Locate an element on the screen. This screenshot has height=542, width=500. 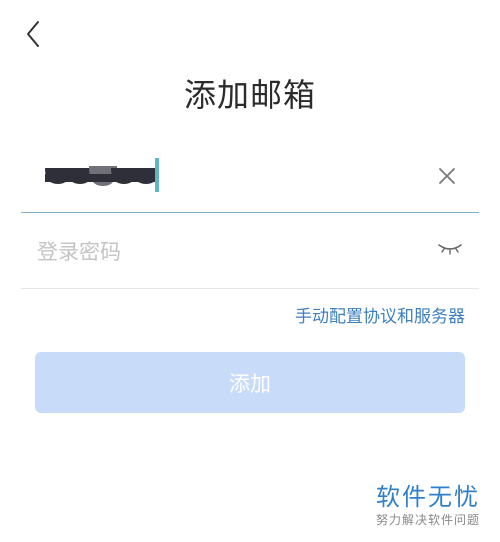
clear-email-button is located at coordinates (447, 176).